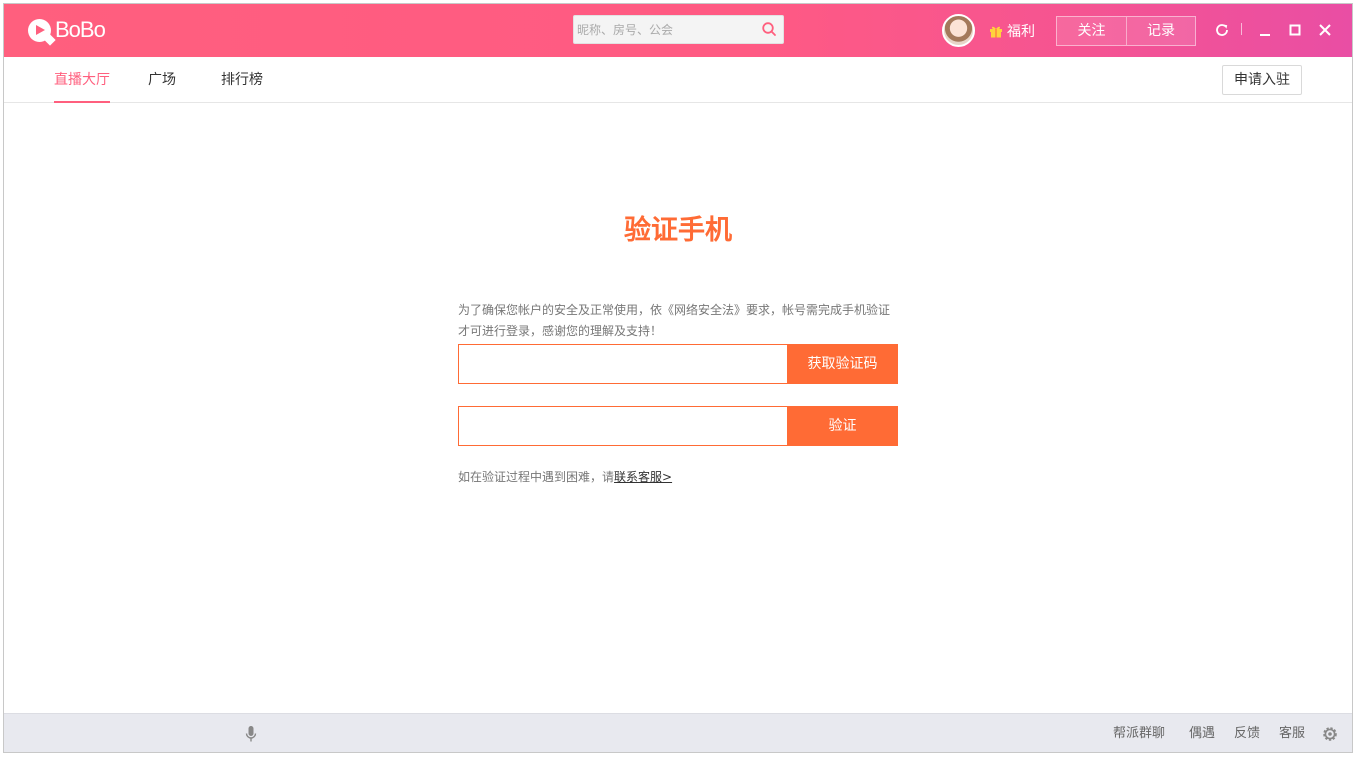 This screenshot has height=757, width=1357. Describe the element at coordinates (1295, 30) in the screenshot. I see `maximize-icon` at that location.